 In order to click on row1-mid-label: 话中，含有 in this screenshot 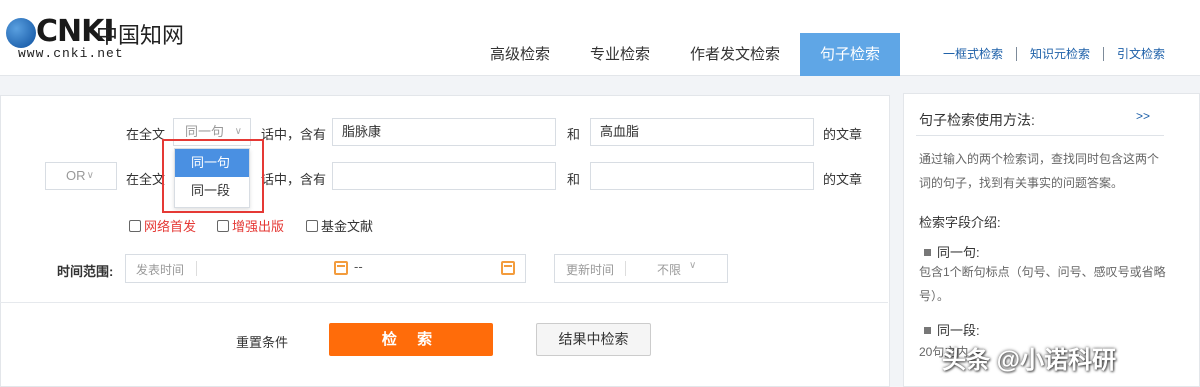, I will do `click(294, 134)`.